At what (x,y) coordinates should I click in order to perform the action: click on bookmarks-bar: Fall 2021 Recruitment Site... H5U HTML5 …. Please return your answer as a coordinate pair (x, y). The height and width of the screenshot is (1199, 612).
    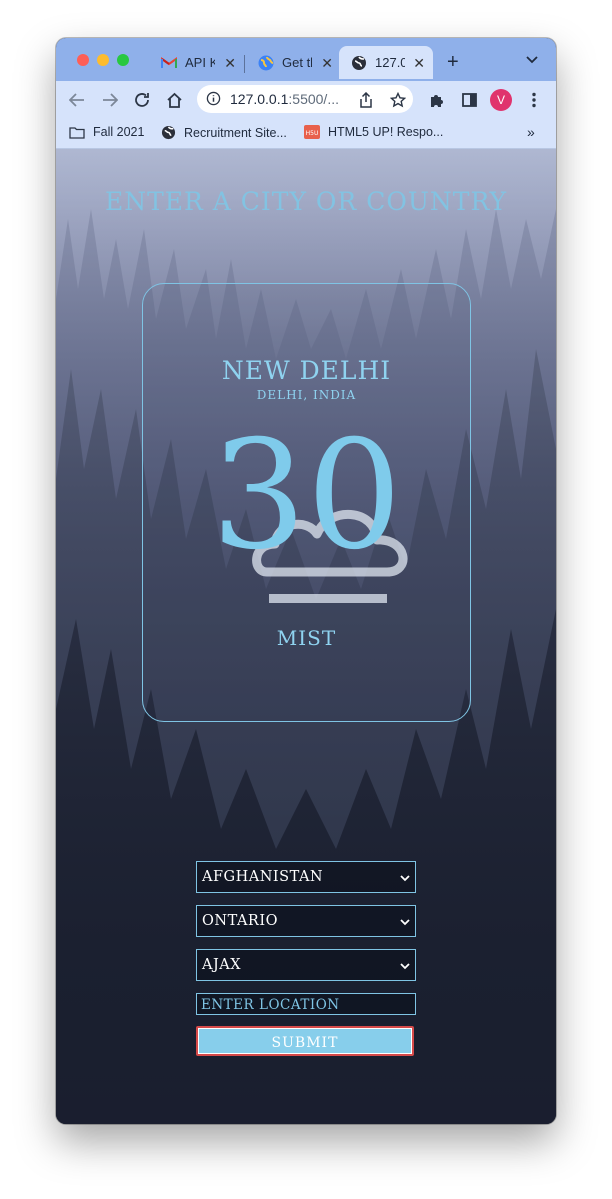
    Looking at the image, I should click on (306, 134).